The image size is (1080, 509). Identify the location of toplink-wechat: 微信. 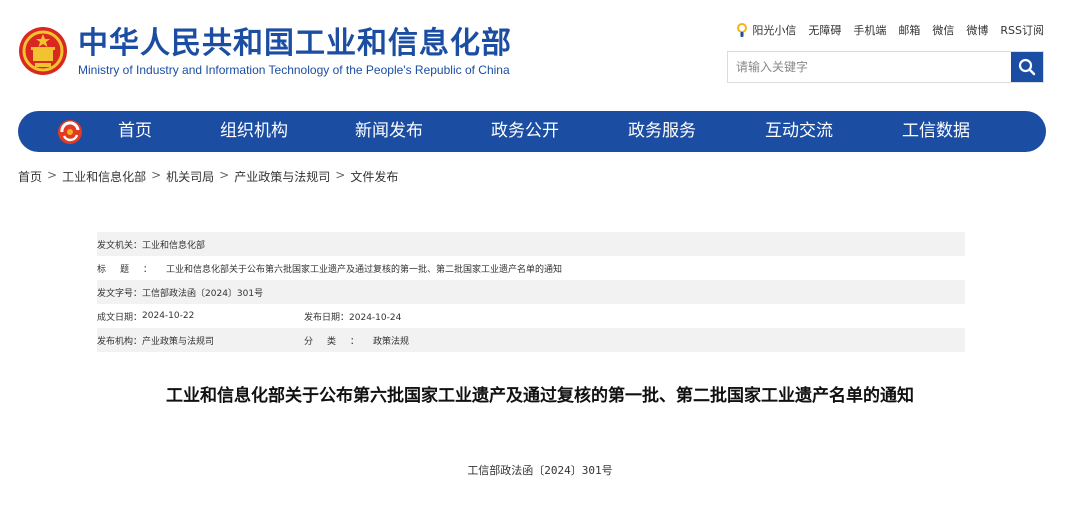
(943, 30).